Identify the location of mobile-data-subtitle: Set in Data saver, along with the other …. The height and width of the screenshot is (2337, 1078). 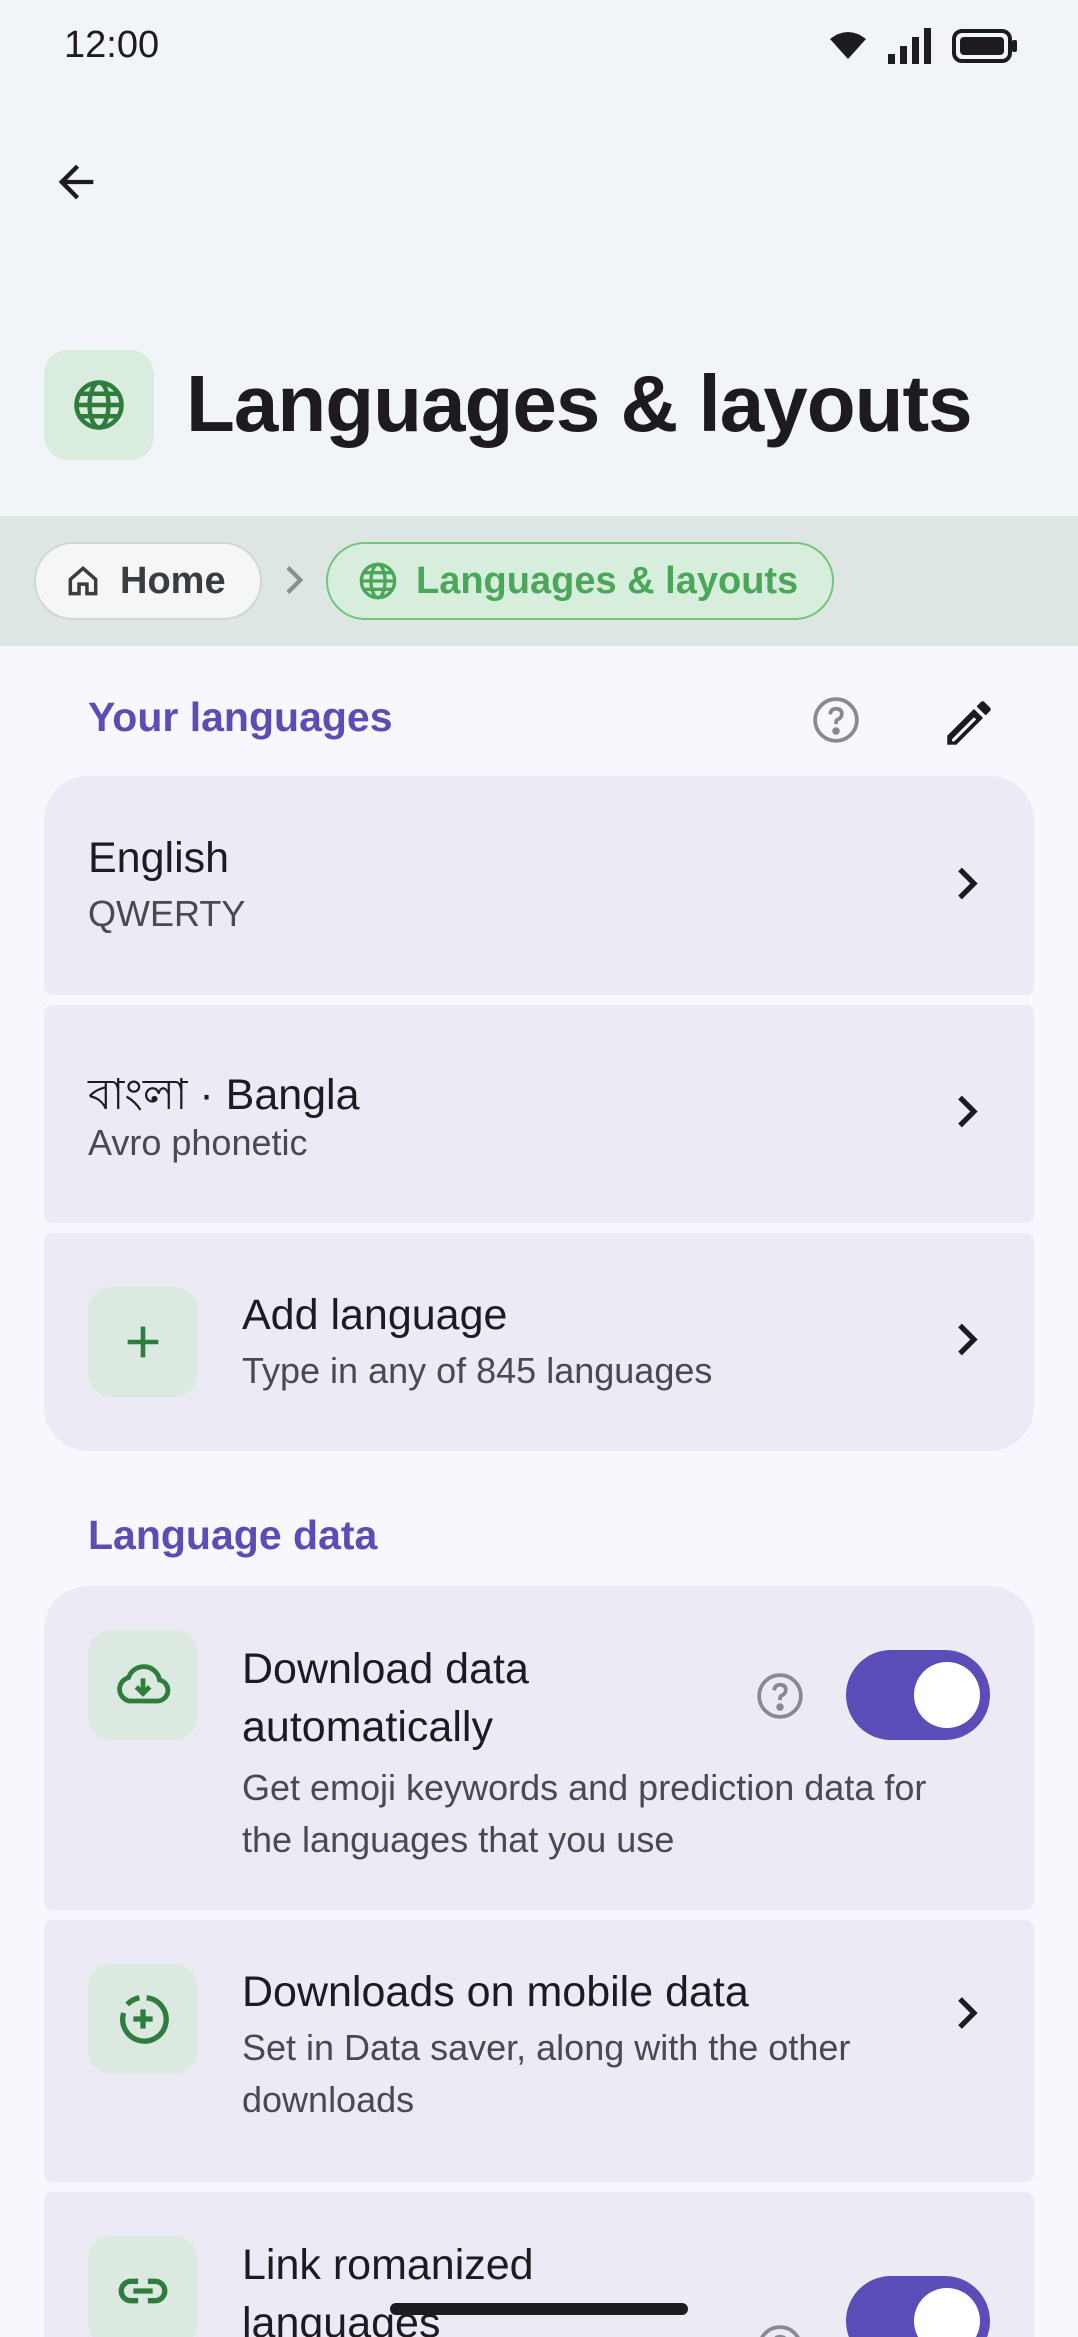
(546, 2073).